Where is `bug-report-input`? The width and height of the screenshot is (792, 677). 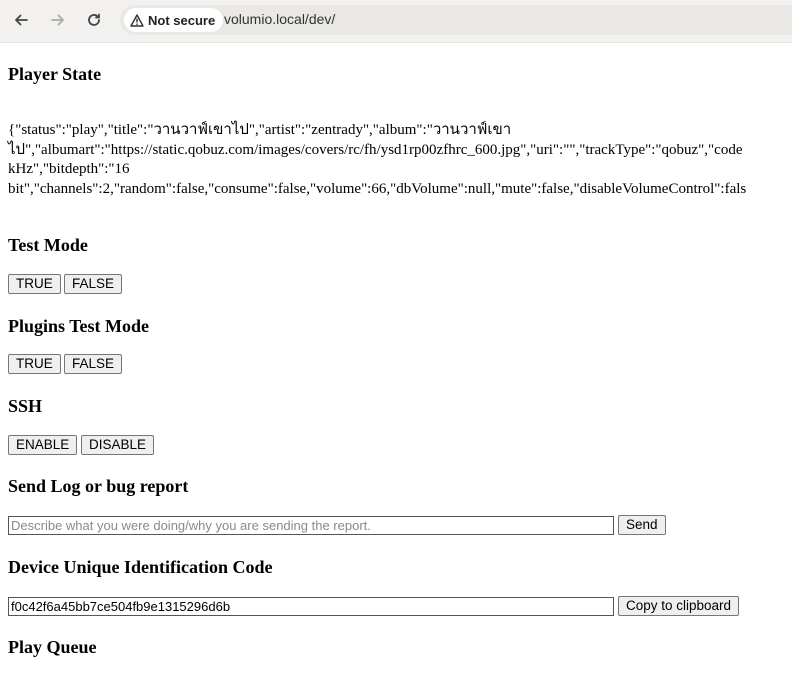
bug-report-input is located at coordinates (311, 525).